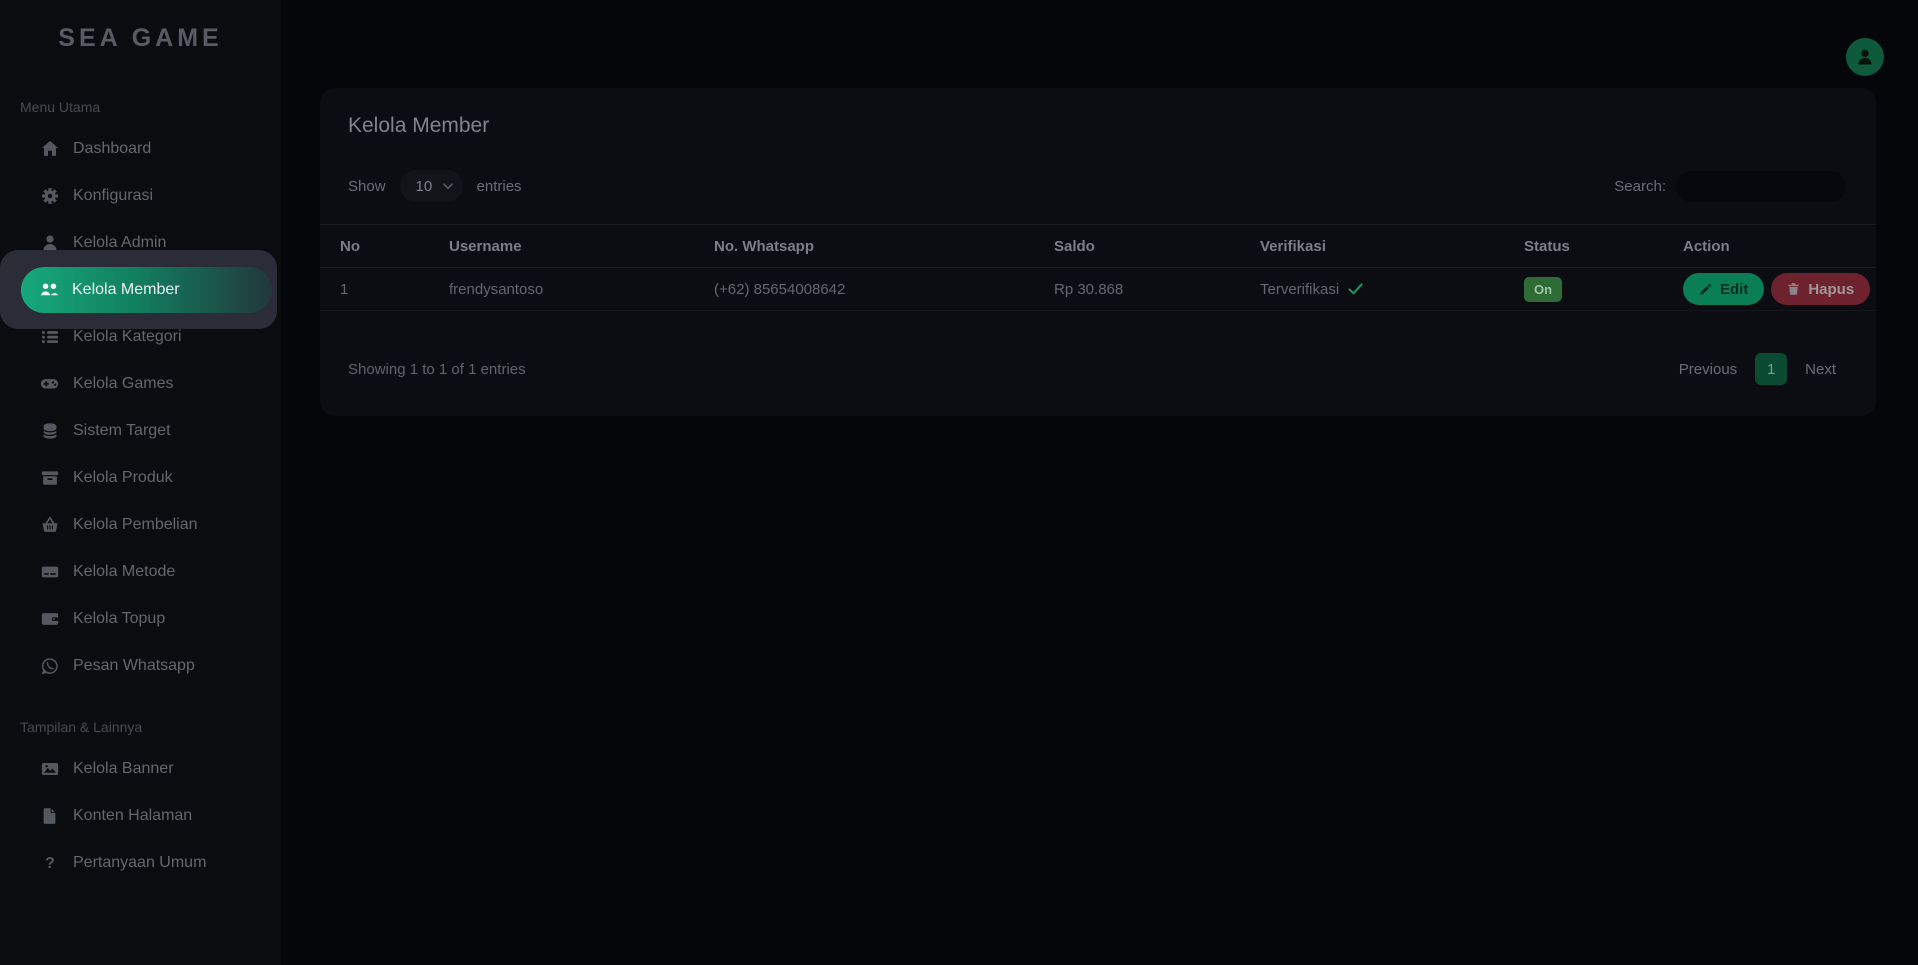 This screenshot has width=1918, height=965. Describe the element at coordinates (367, 186) in the screenshot. I see `show-label: Show` at that location.